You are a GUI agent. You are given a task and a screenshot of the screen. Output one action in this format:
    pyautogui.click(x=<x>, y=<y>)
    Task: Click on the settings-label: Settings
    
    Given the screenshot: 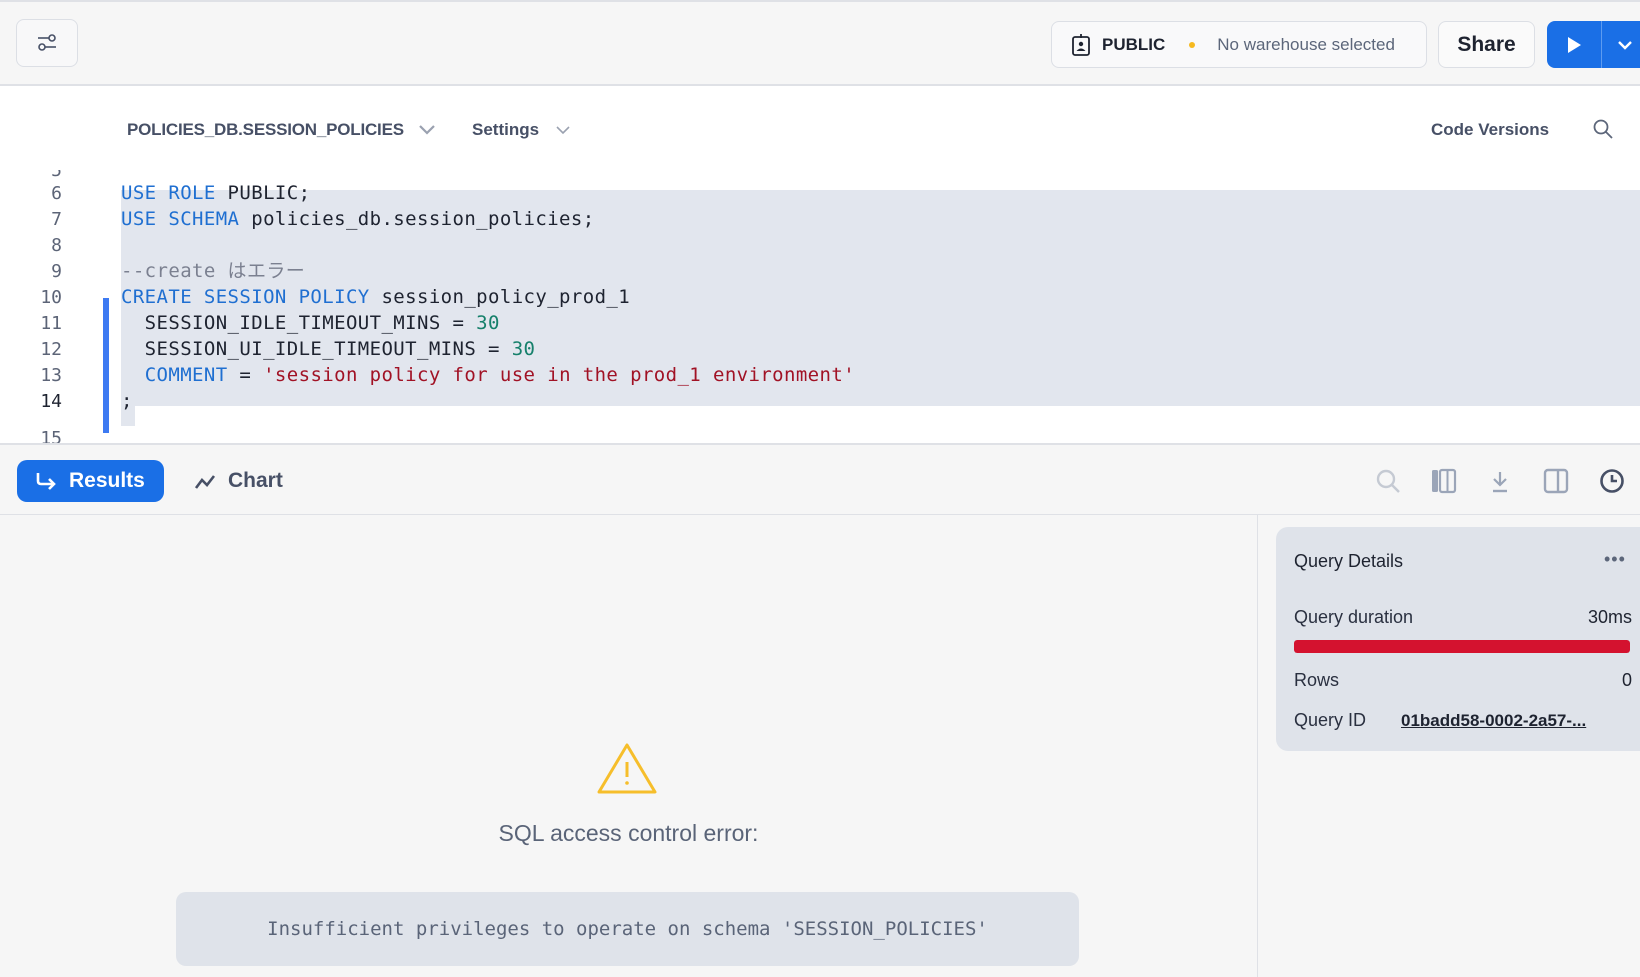 What is the action you would take?
    pyautogui.click(x=506, y=129)
    